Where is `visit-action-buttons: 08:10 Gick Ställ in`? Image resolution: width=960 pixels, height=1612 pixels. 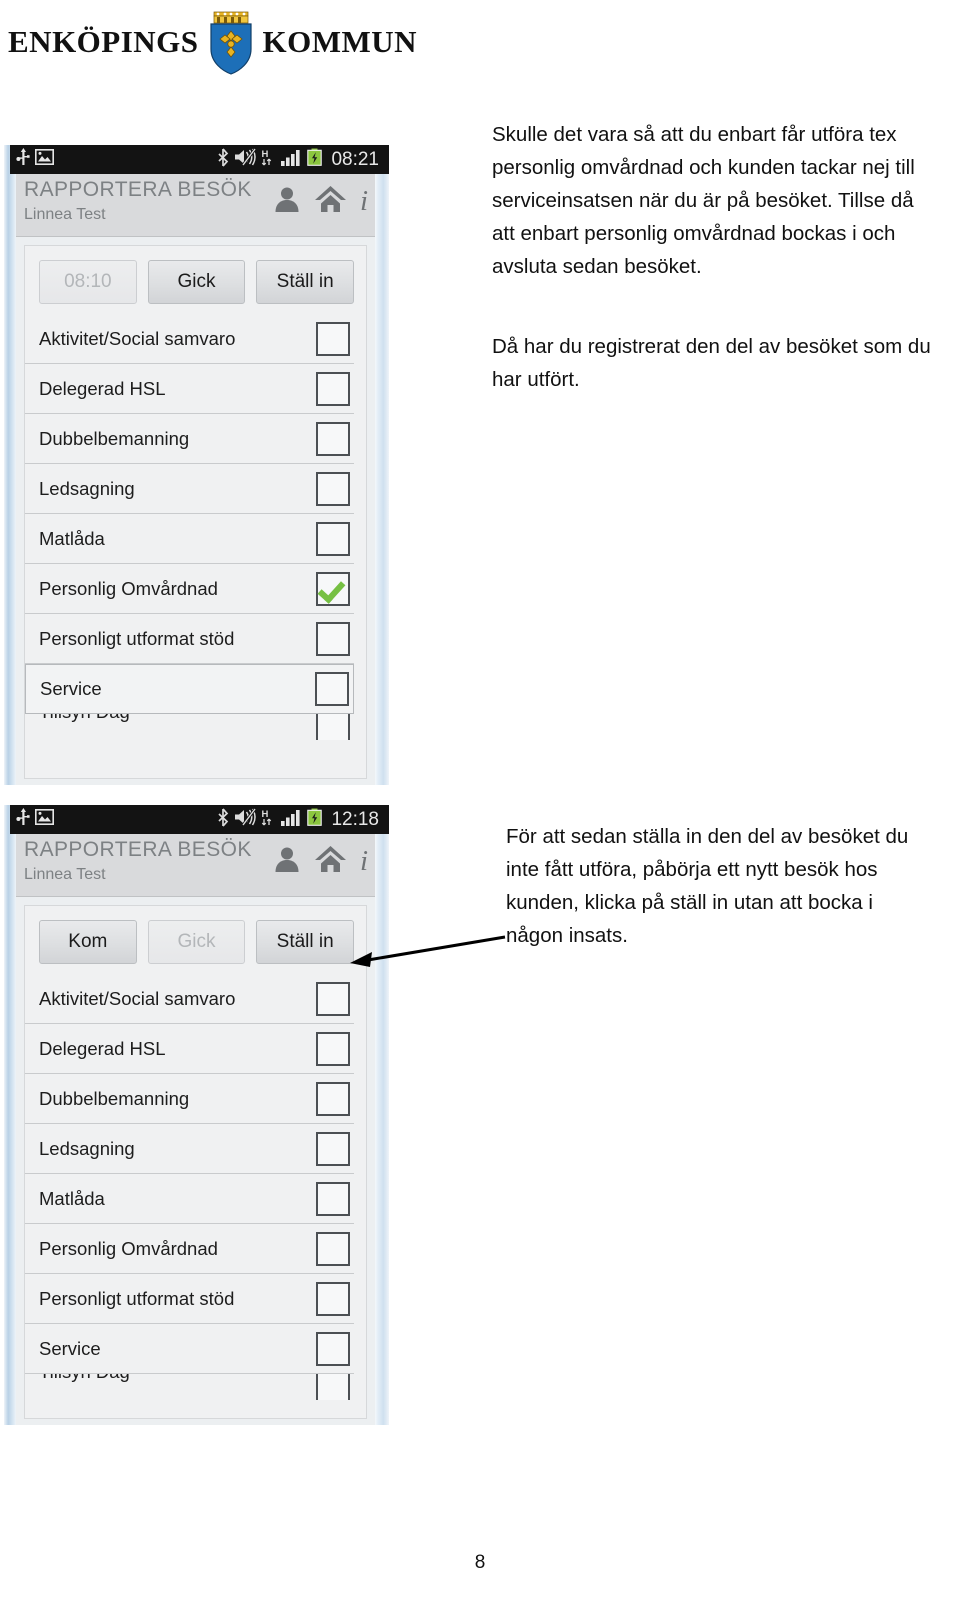 visit-action-buttons: 08:10 Gick Ställ in is located at coordinates (195, 280).